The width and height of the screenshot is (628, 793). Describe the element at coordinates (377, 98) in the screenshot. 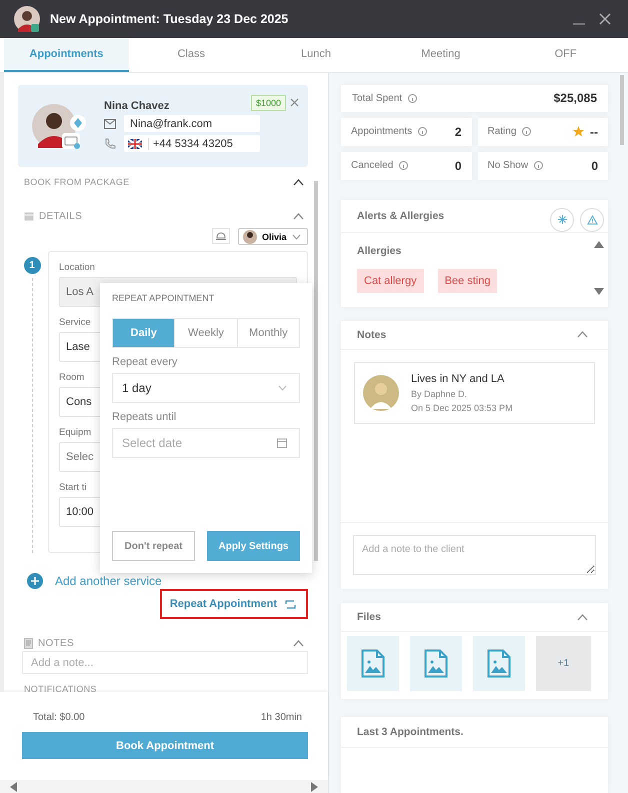

I see `stat-label: Total Spent` at that location.